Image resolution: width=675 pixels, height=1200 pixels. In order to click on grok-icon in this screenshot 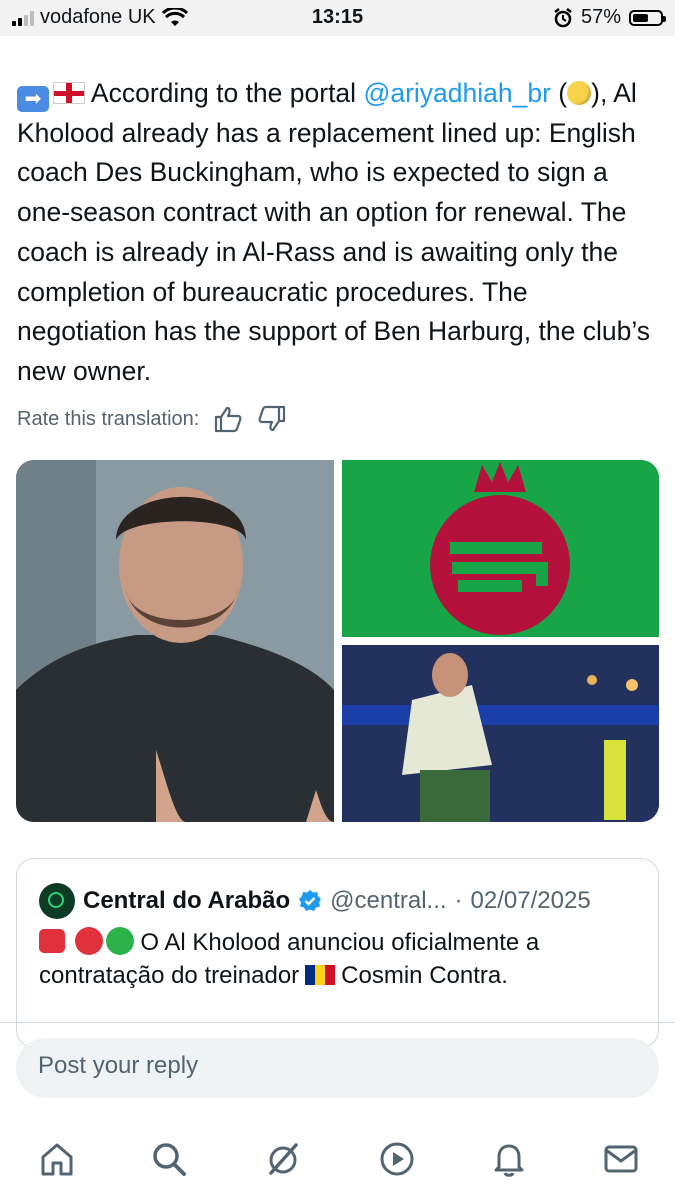, I will do `click(283, 1159)`.